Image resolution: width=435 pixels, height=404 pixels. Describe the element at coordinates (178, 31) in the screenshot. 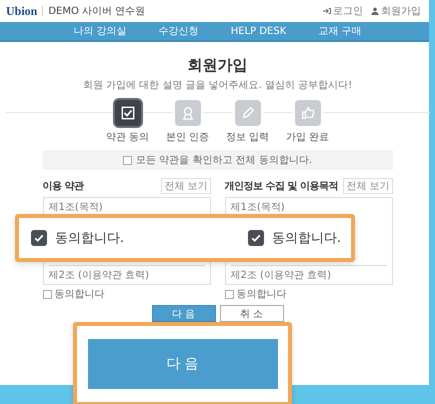

I see `nav-item: 수강신청` at that location.